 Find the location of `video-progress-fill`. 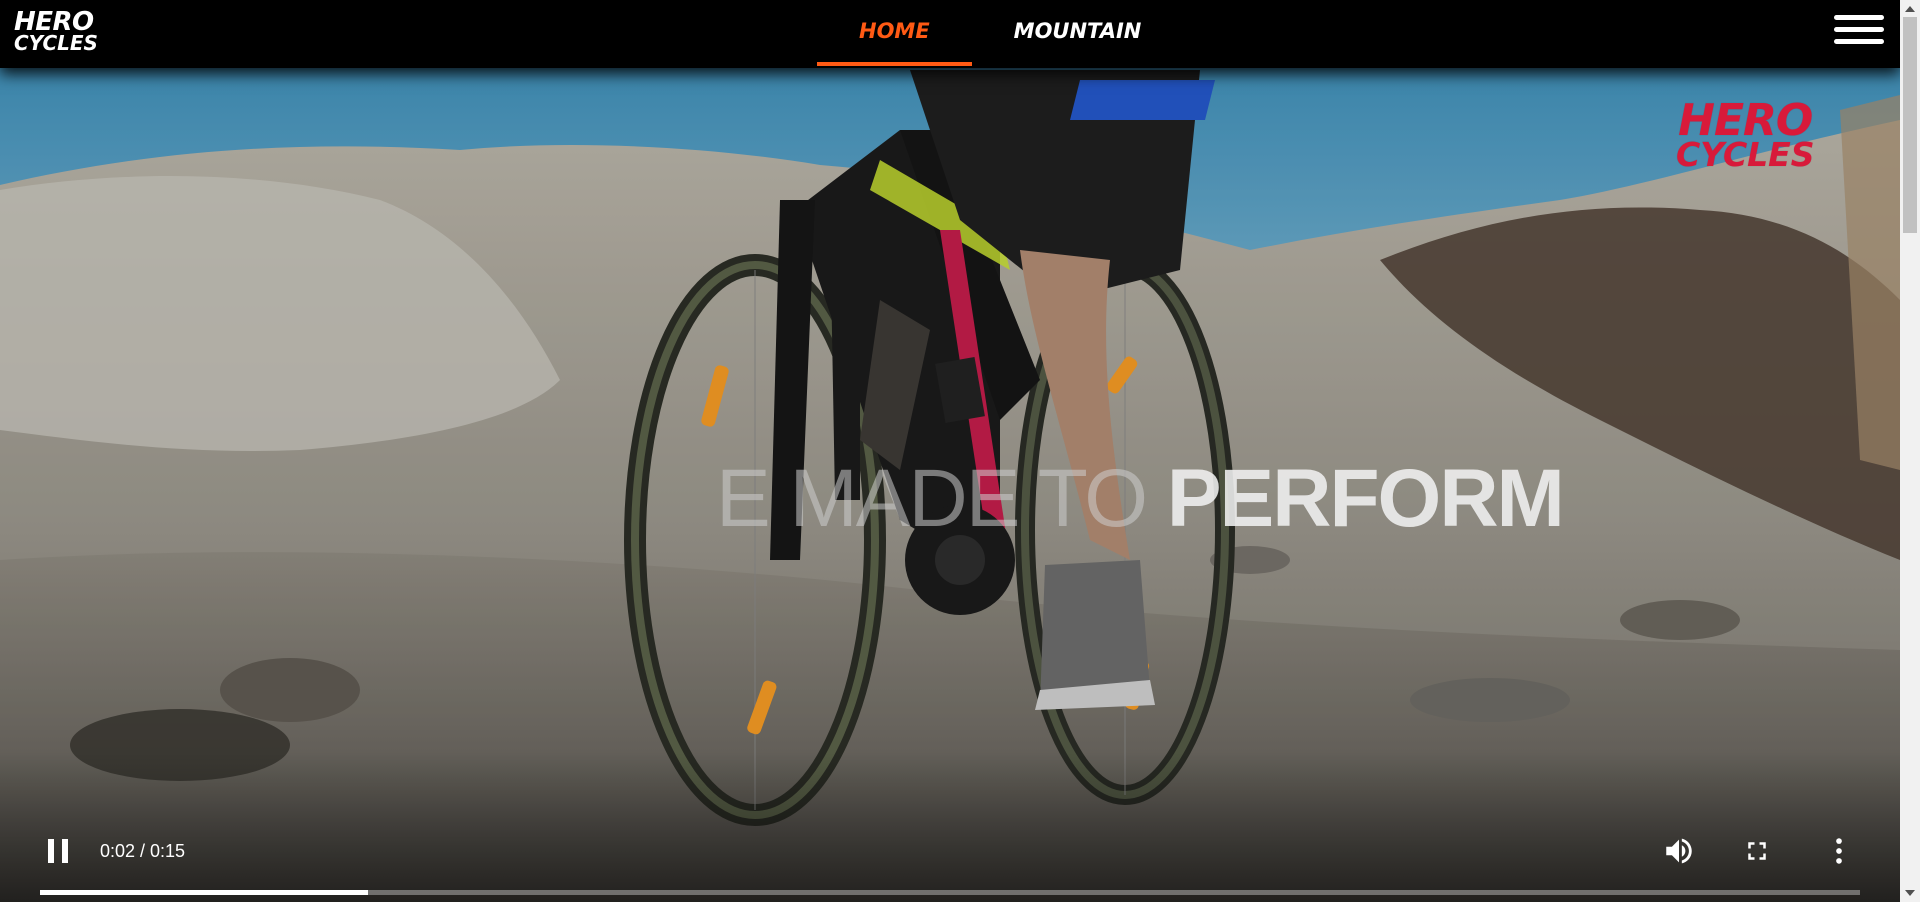

video-progress-fill is located at coordinates (204, 892).